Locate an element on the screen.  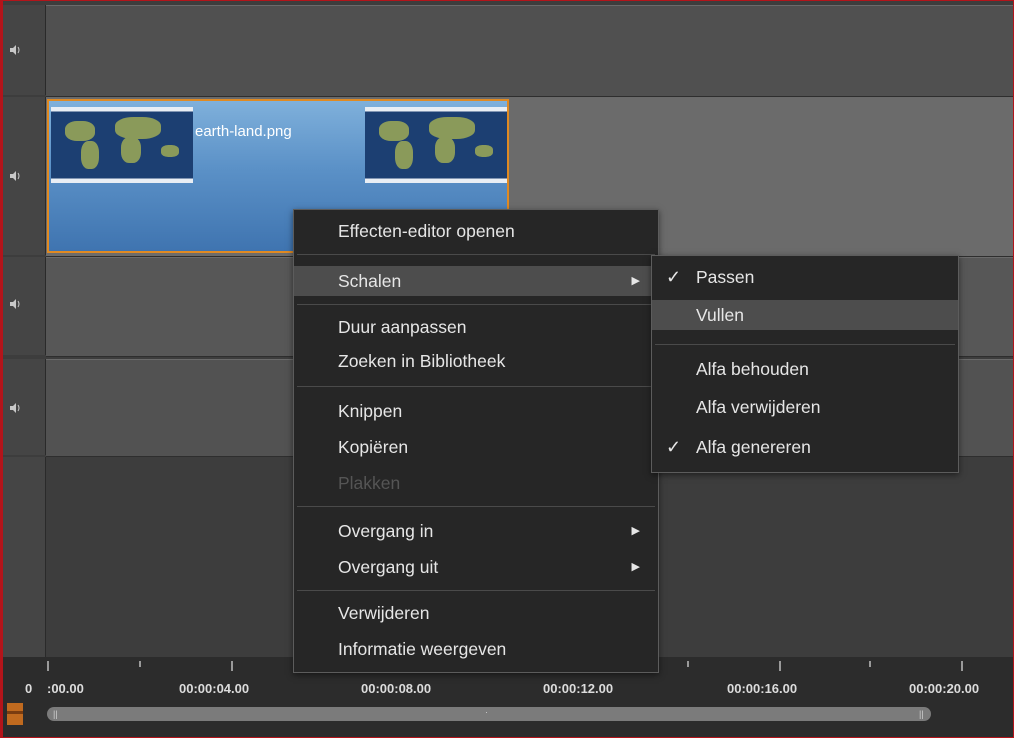
menu-item-label: Plakken is located at coordinates (369, 483).